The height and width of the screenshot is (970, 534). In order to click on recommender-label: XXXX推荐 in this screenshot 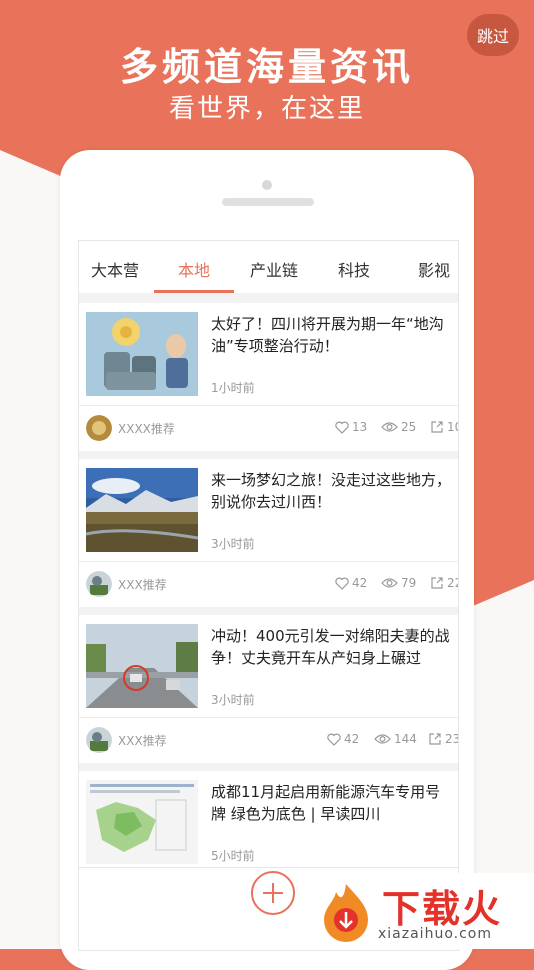, I will do `click(146, 429)`.